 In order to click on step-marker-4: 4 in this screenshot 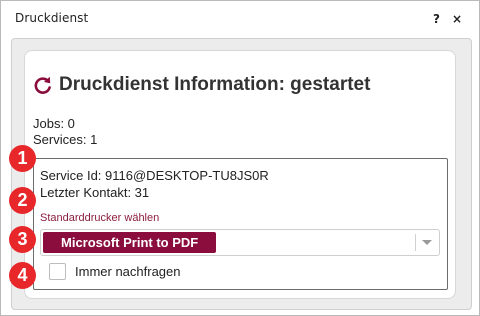, I will do `click(22, 275)`.